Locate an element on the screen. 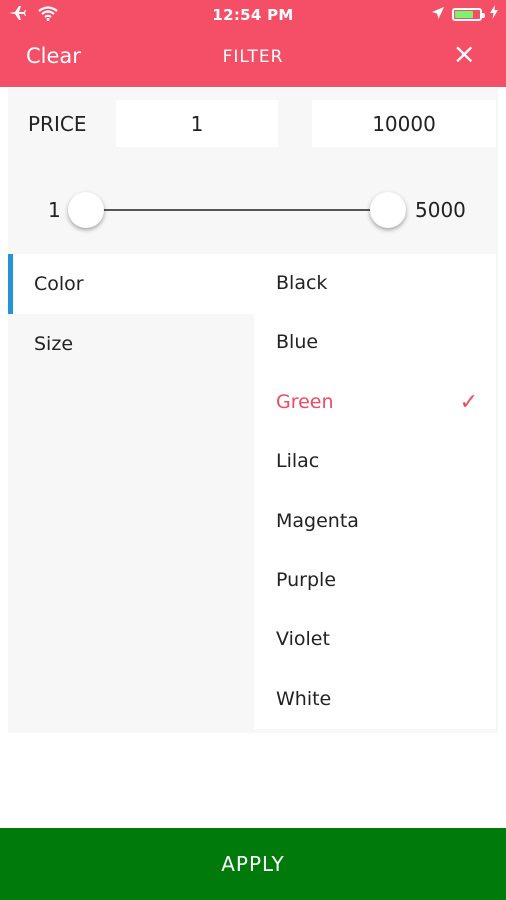 This screenshot has height=900, width=506. option-item-violet: Violet is located at coordinates (375, 639).